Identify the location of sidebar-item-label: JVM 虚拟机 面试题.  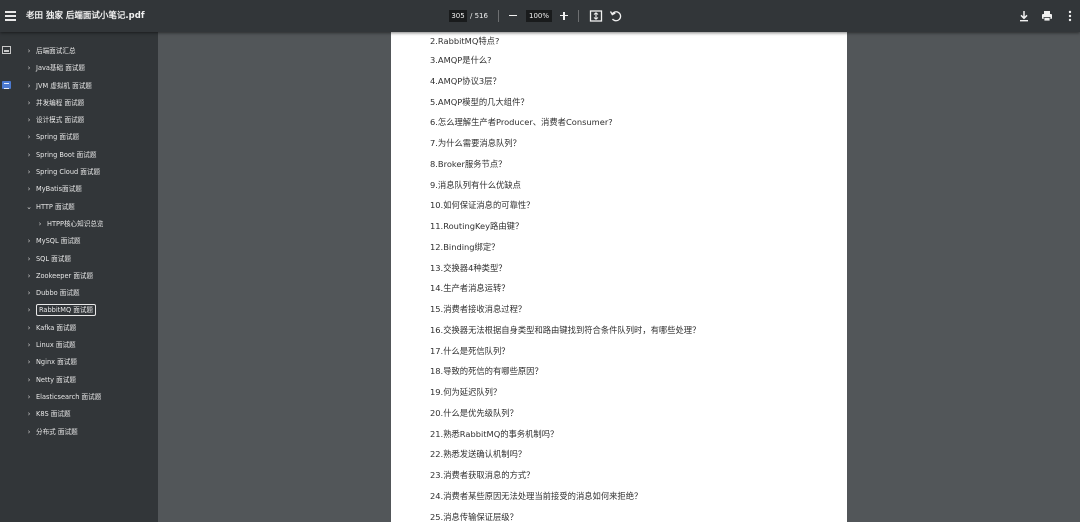
(64, 85).